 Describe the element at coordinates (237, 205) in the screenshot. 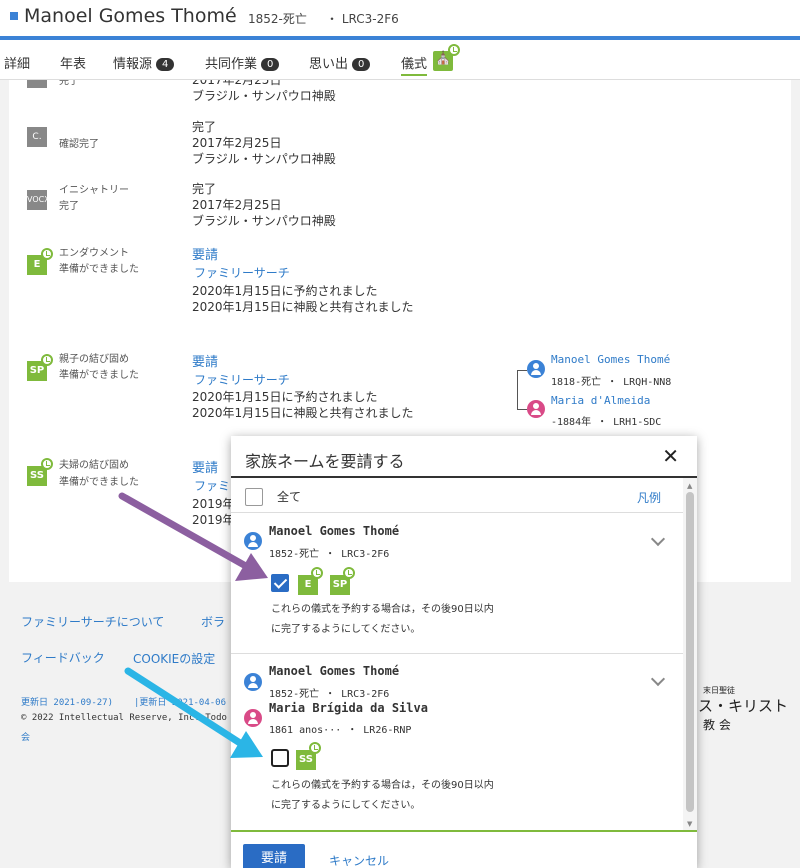

I see `initiatory-date: 2017年2月25日` at that location.